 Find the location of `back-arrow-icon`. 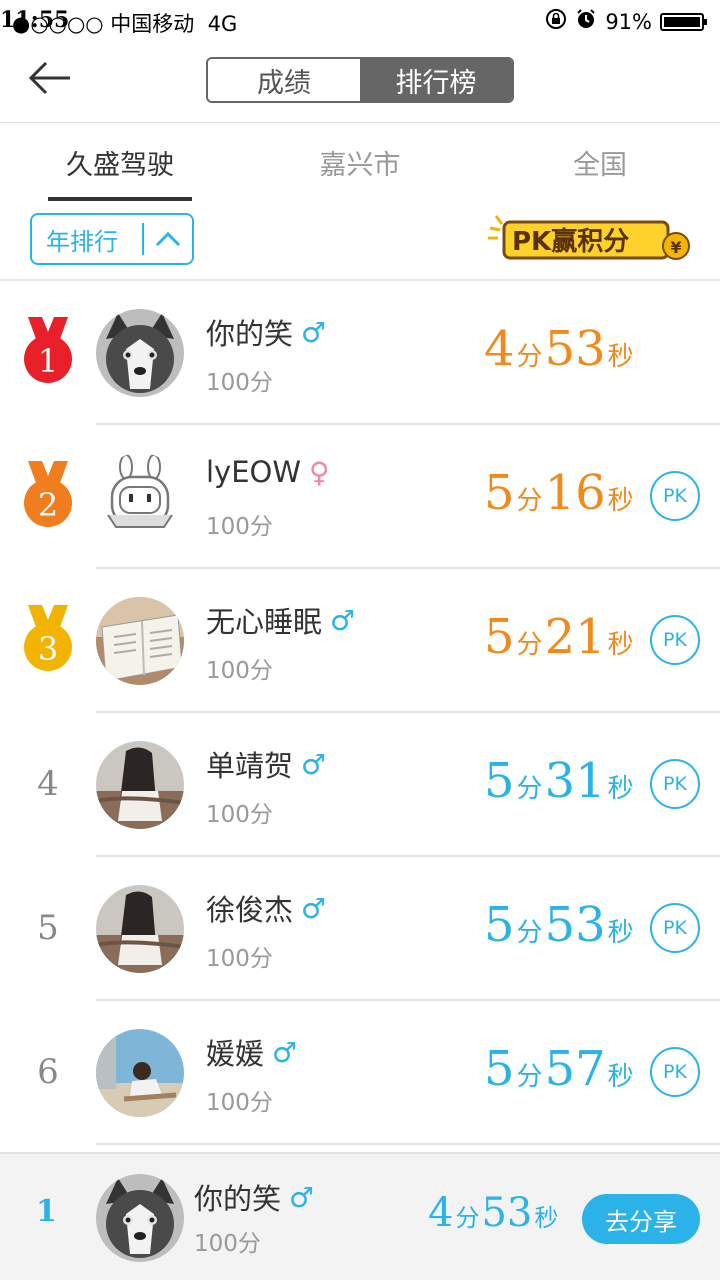

back-arrow-icon is located at coordinates (49, 78).